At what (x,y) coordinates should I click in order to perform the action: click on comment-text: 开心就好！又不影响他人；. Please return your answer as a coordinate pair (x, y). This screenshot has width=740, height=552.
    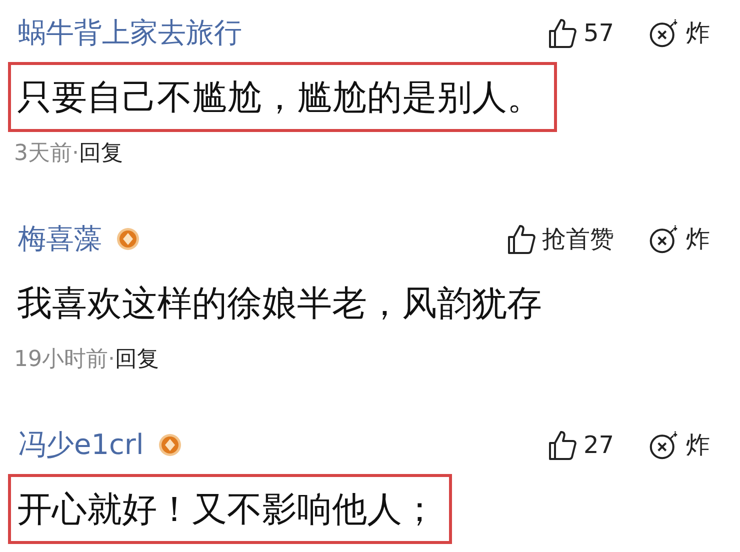
    Looking at the image, I should click on (230, 509).